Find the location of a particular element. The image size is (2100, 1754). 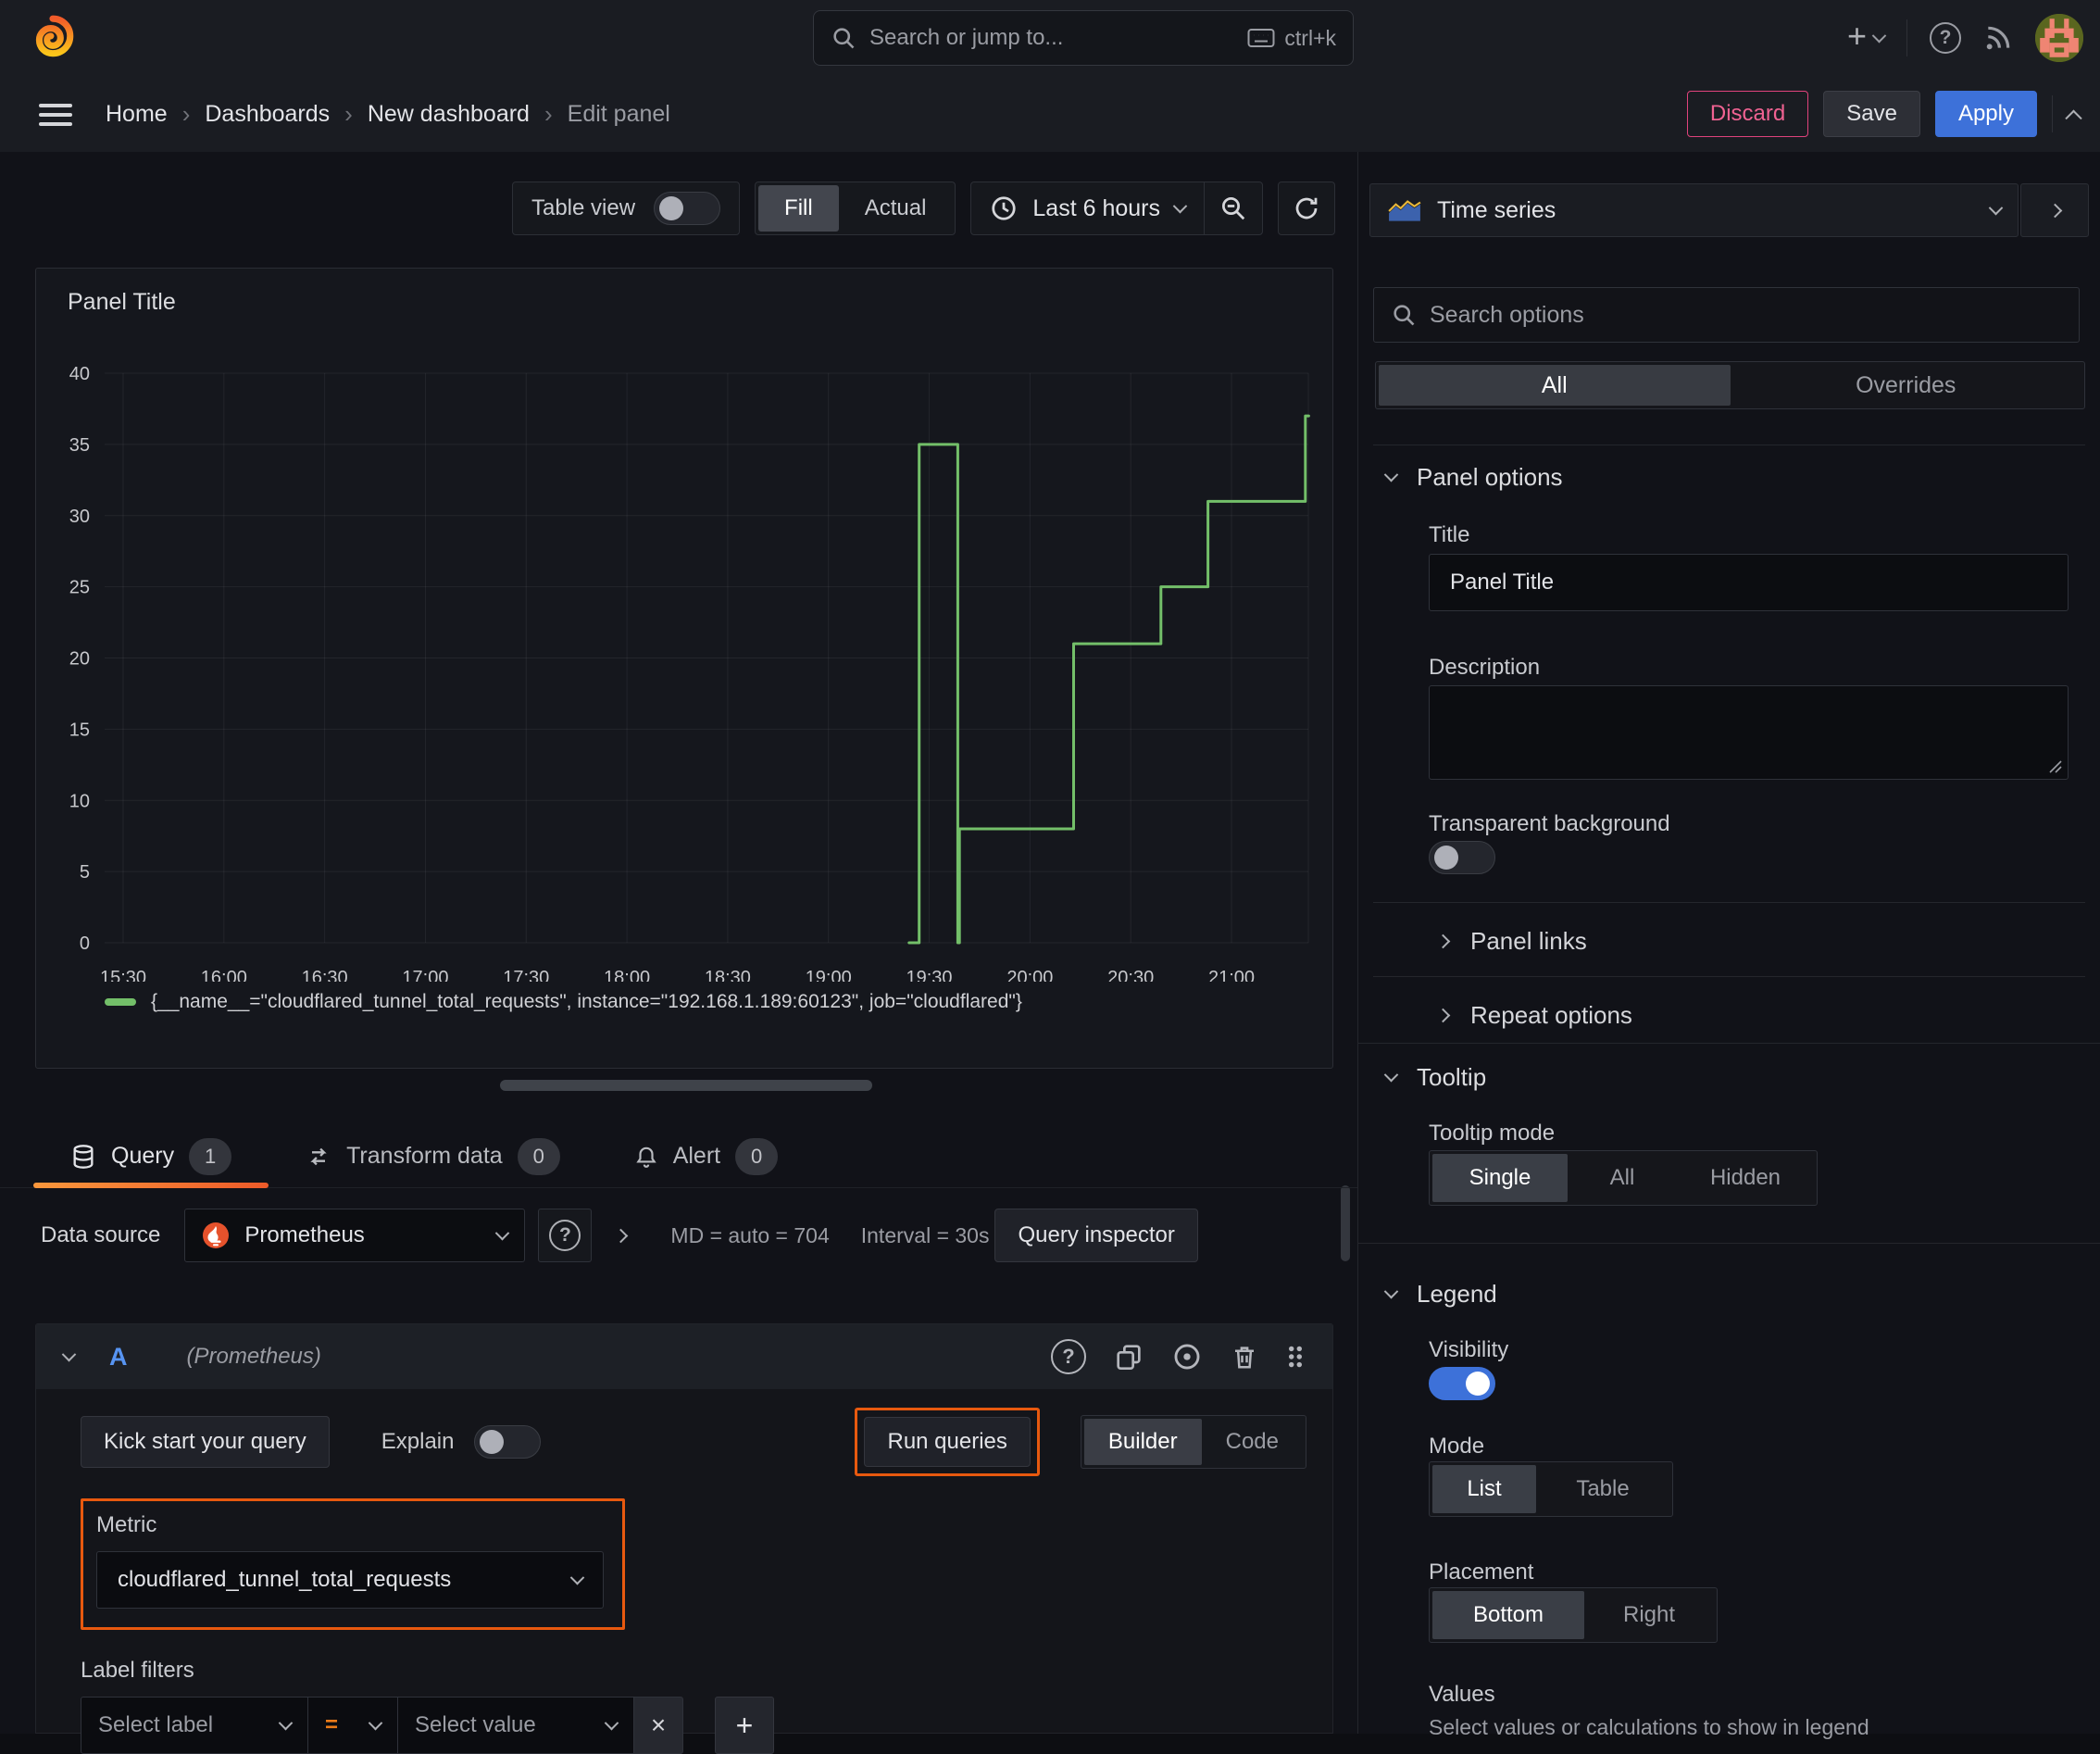

tooltip-hidden-option: Hidden is located at coordinates (1745, 1178).